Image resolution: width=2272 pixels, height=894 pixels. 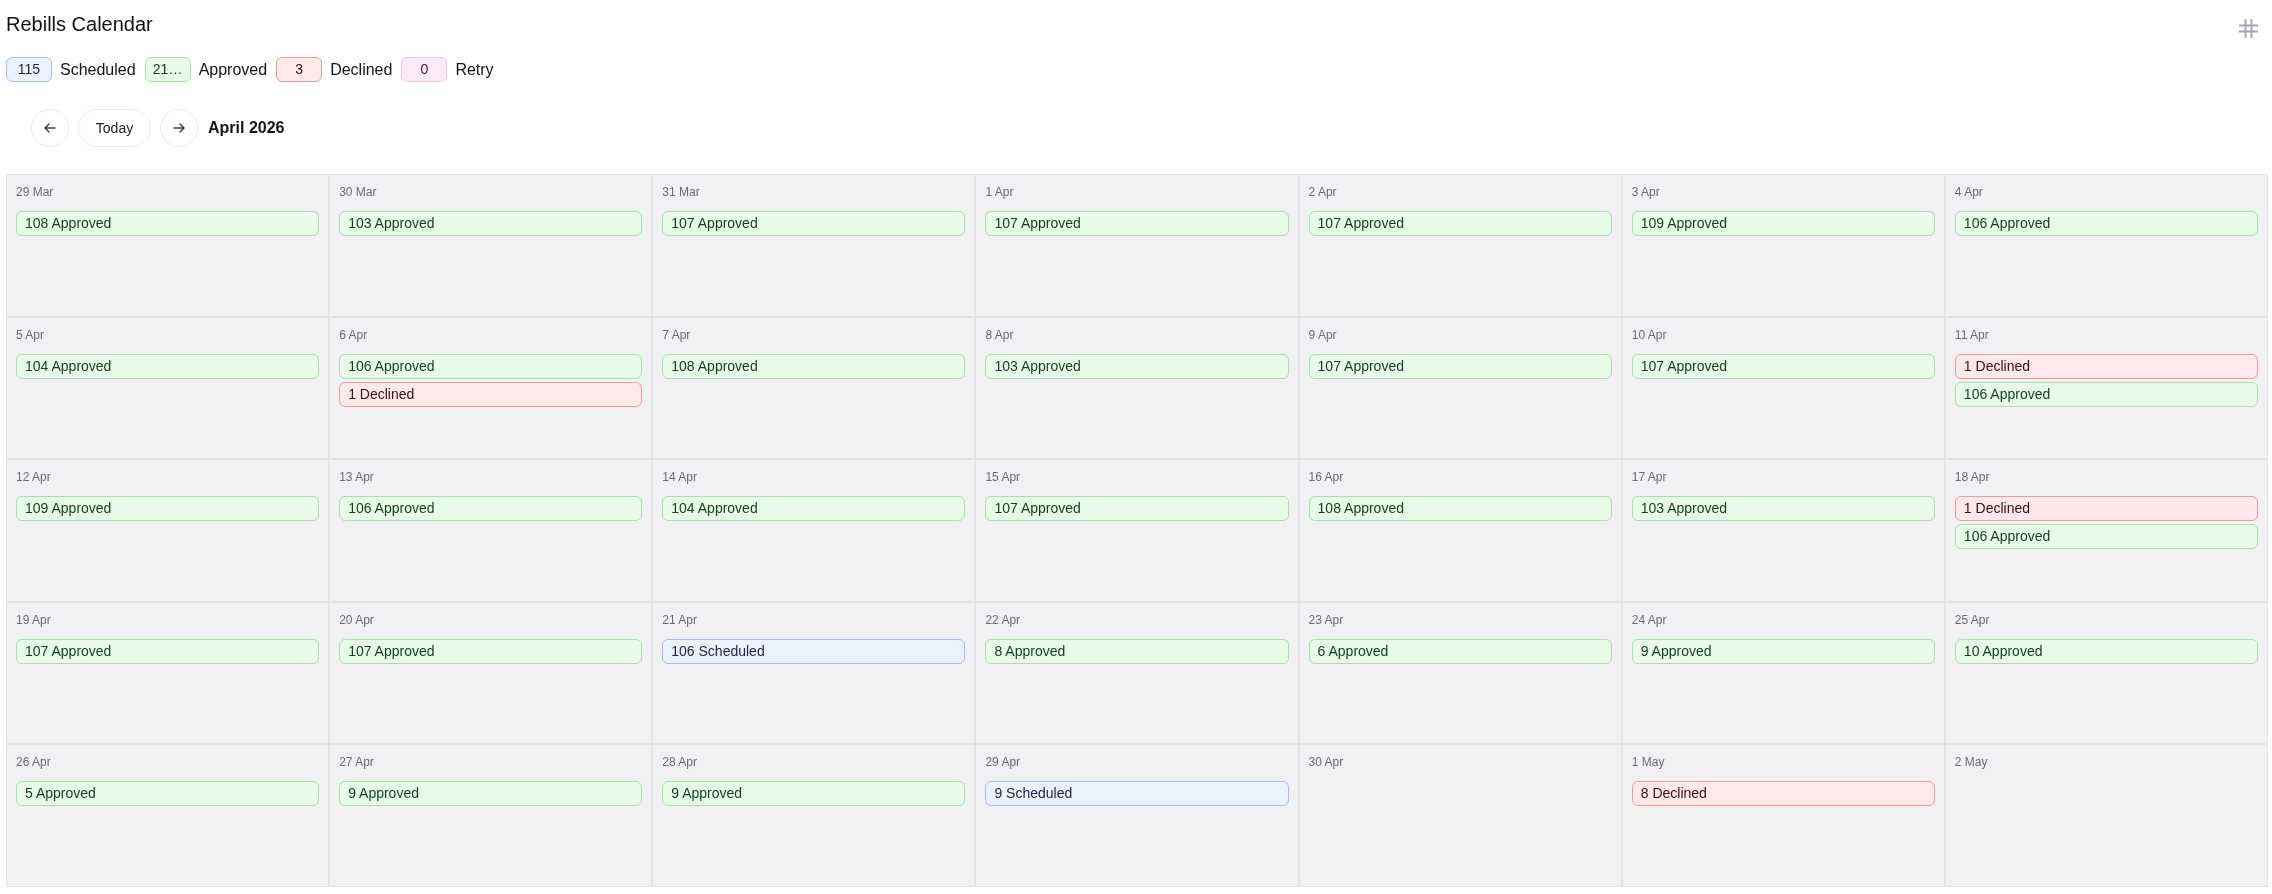 What do you see at coordinates (98, 69) in the screenshot?
I see `legend-label: Scheduled` at bounding box center [98, 69].